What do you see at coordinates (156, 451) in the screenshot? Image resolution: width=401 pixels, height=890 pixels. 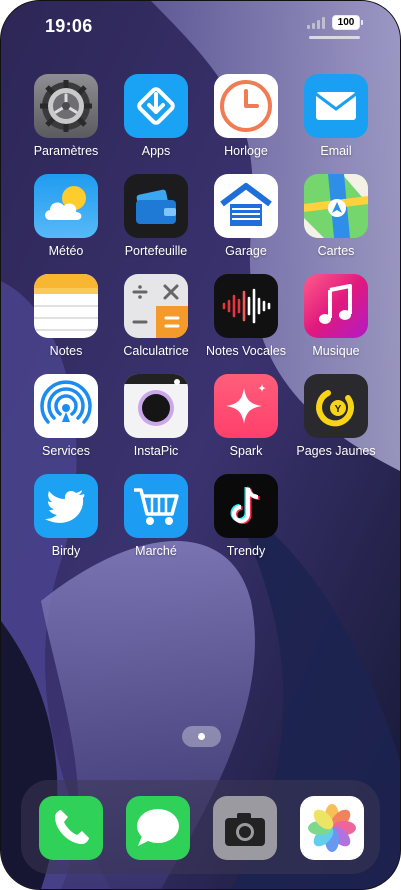 I see `app-label: InstaPic` at bounding box center [156, 451].